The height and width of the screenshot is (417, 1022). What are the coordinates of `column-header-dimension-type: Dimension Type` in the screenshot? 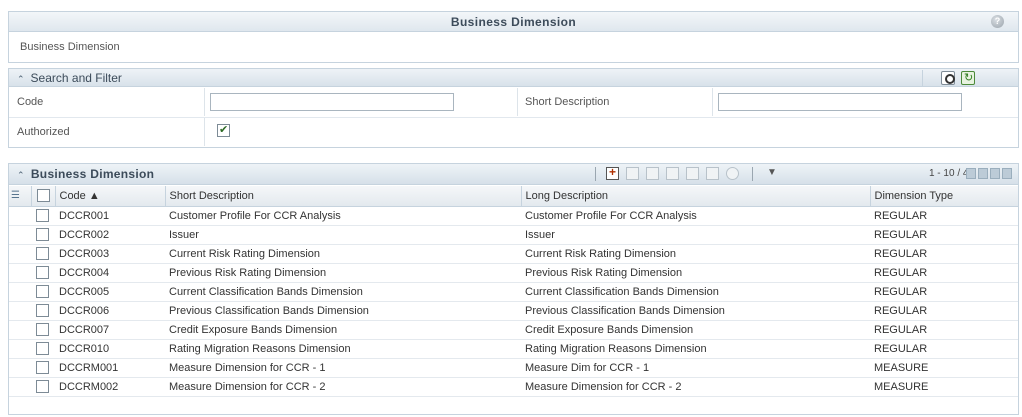 It's located at (944, 196).